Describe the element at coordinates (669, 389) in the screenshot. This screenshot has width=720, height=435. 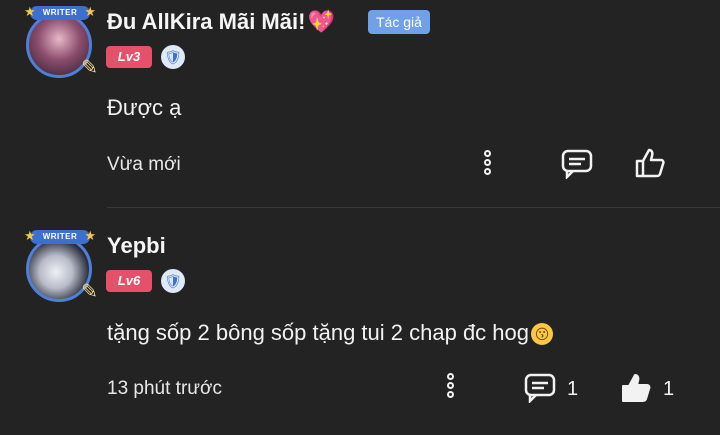
I see `like-count: 1` at that location.